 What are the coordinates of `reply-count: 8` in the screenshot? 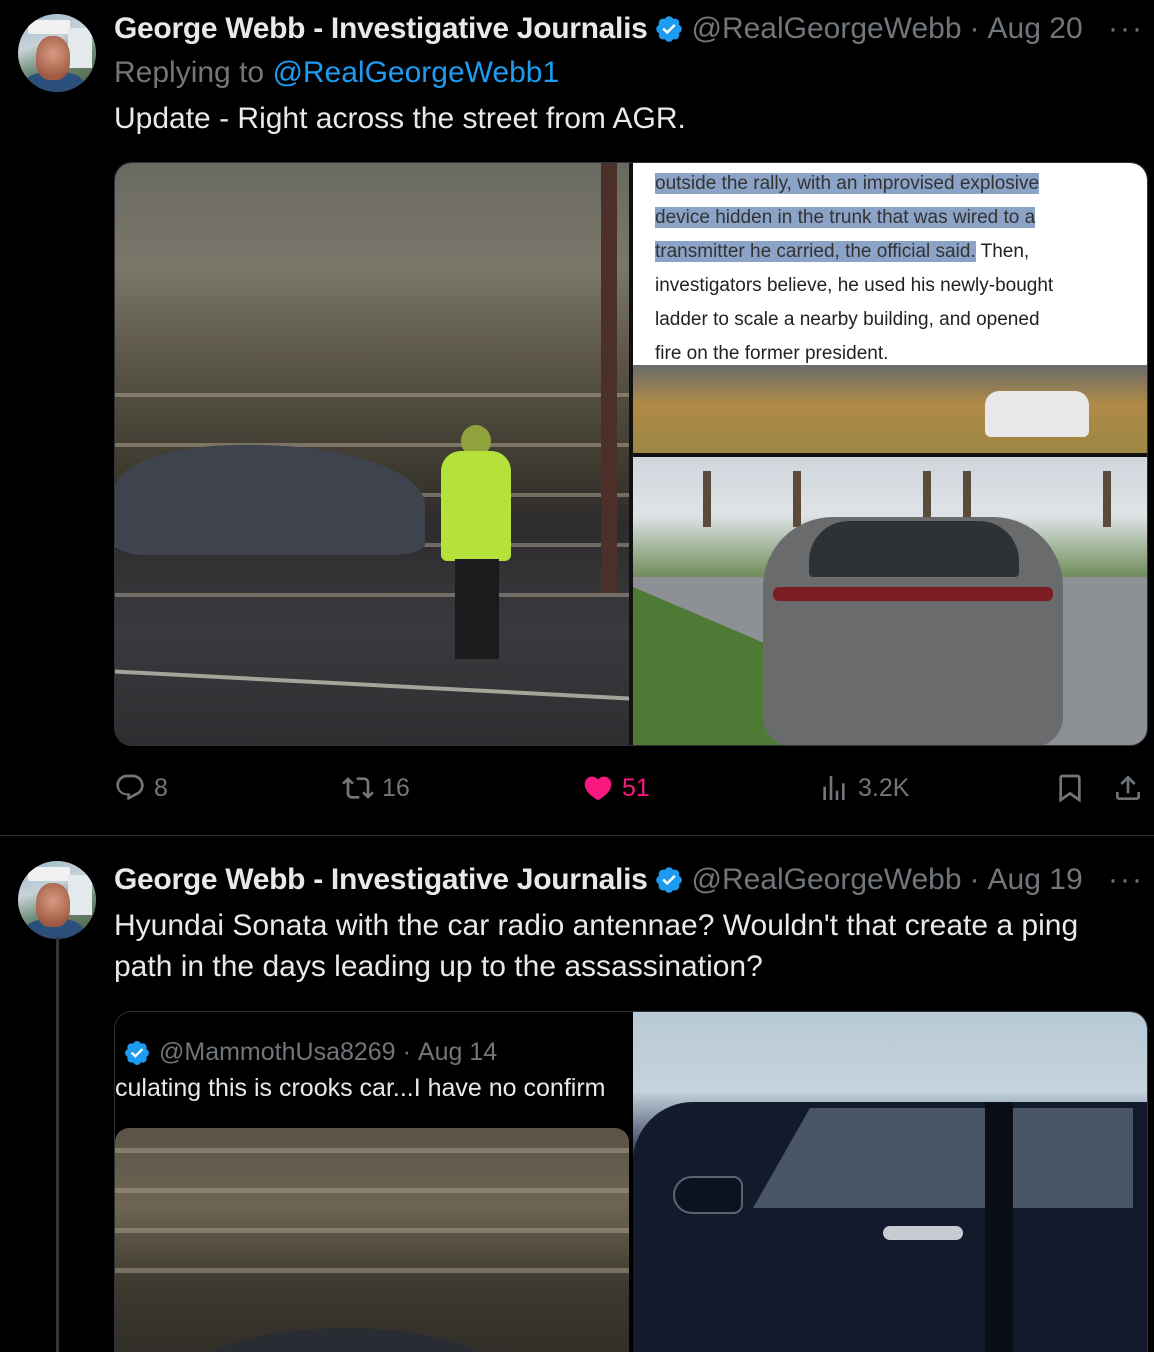 It's located at (161, 787).